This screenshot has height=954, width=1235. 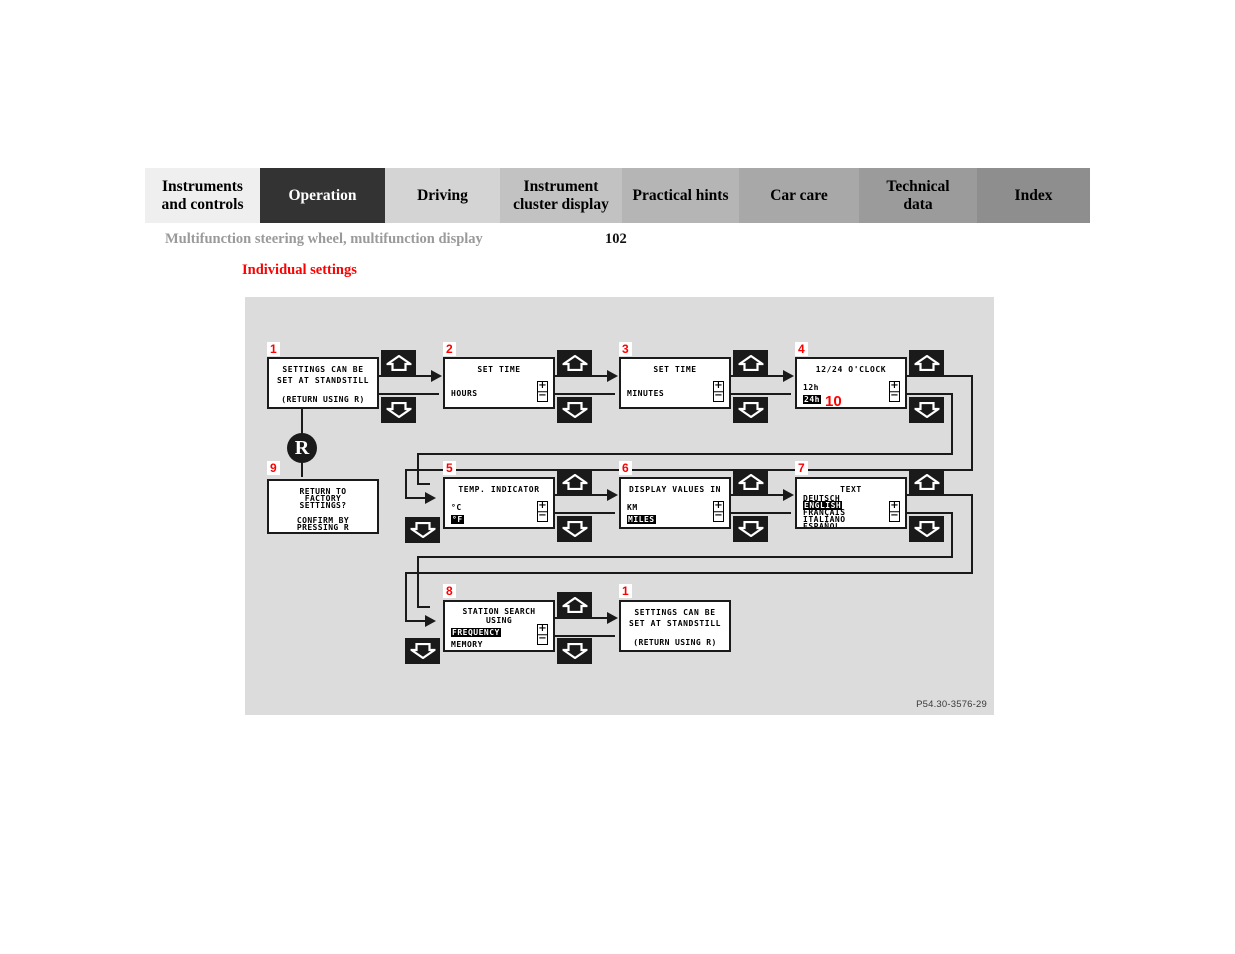 I want to click on screen-footer-line2: PRESSING R, so click(x=323, y=527).